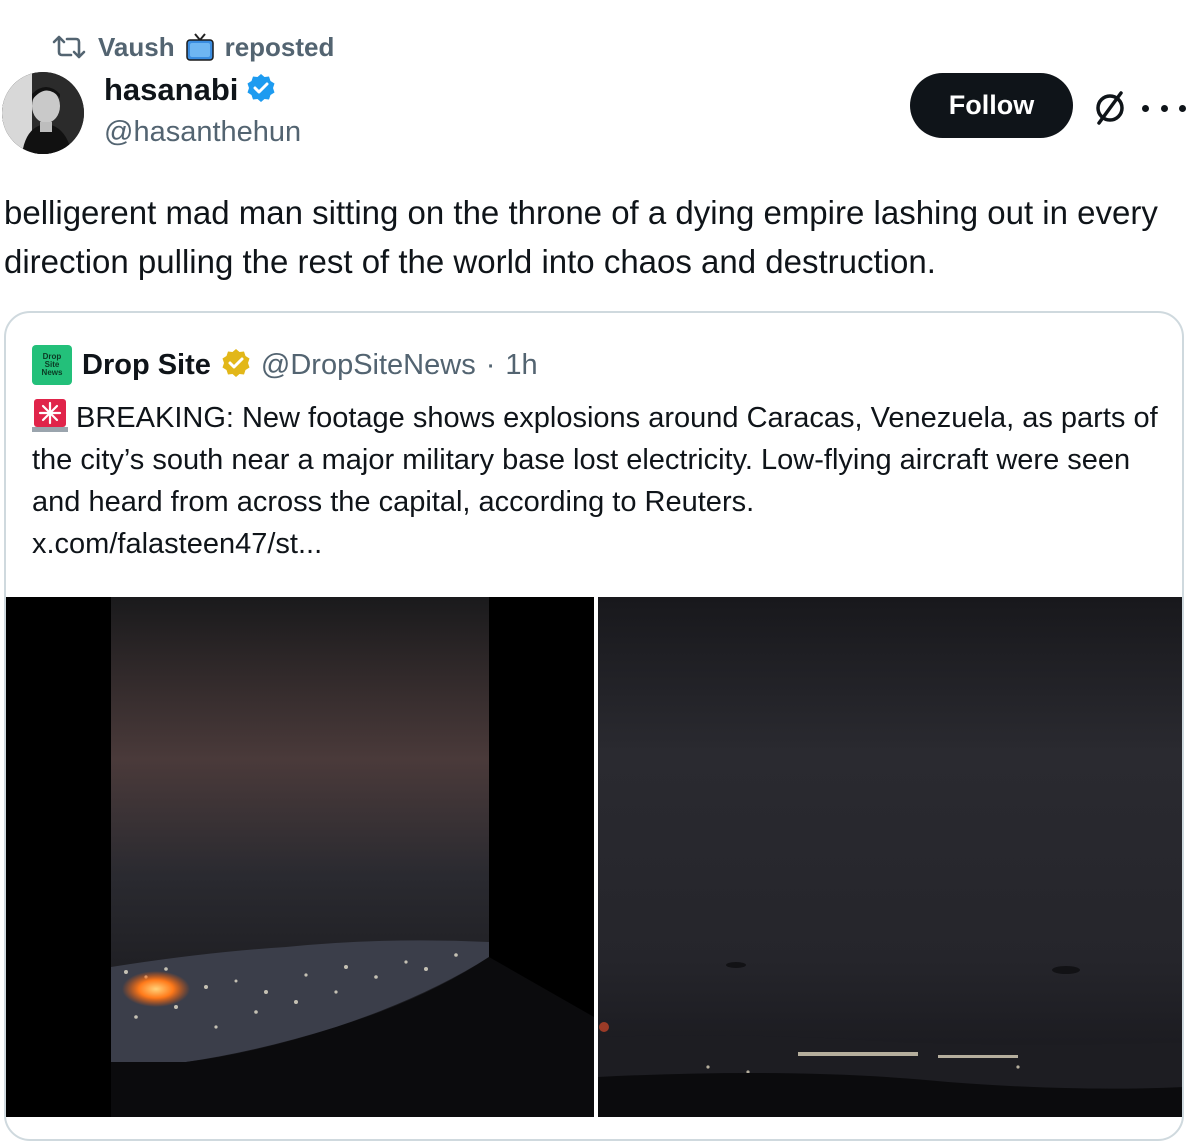 The height and width of the screenshot is (1141, 1200). I want to click on verified-badge-icon, so click(261, 90).